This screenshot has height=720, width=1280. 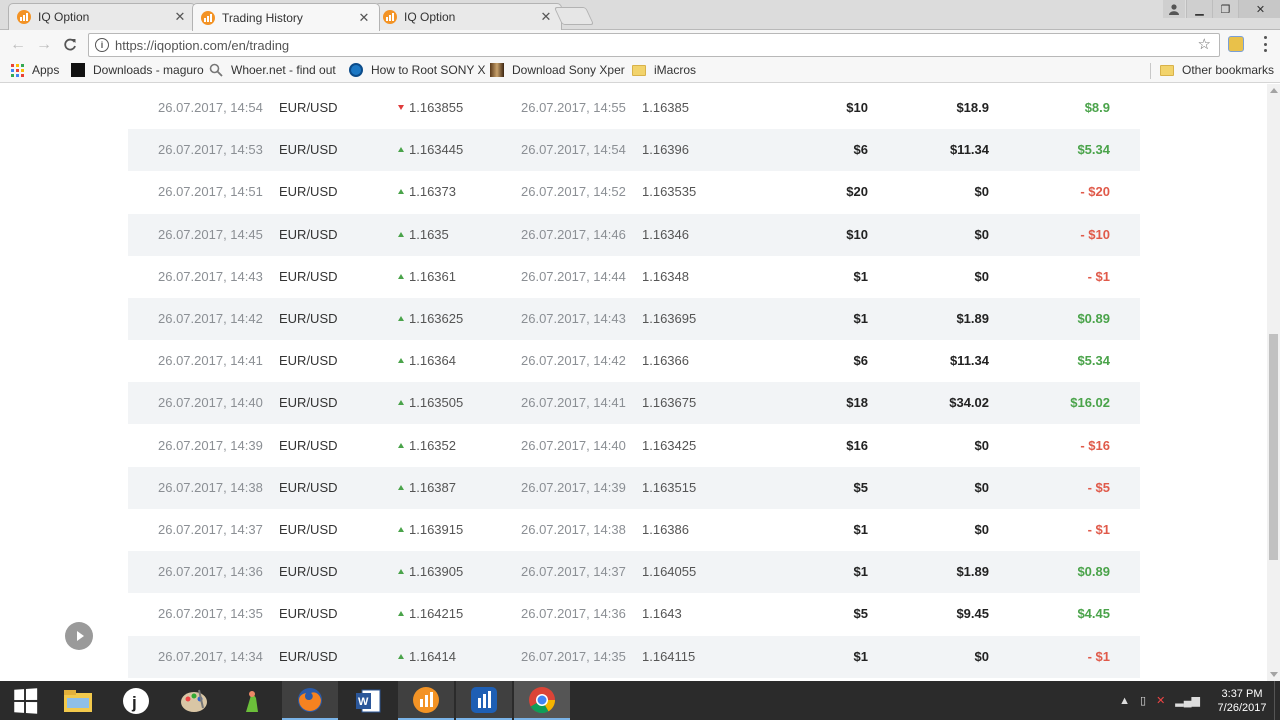 What do you see at coordinates (78, 700) in the screenshot?
I see `taskbar-file-explorer` at bounding box center [78, 700].